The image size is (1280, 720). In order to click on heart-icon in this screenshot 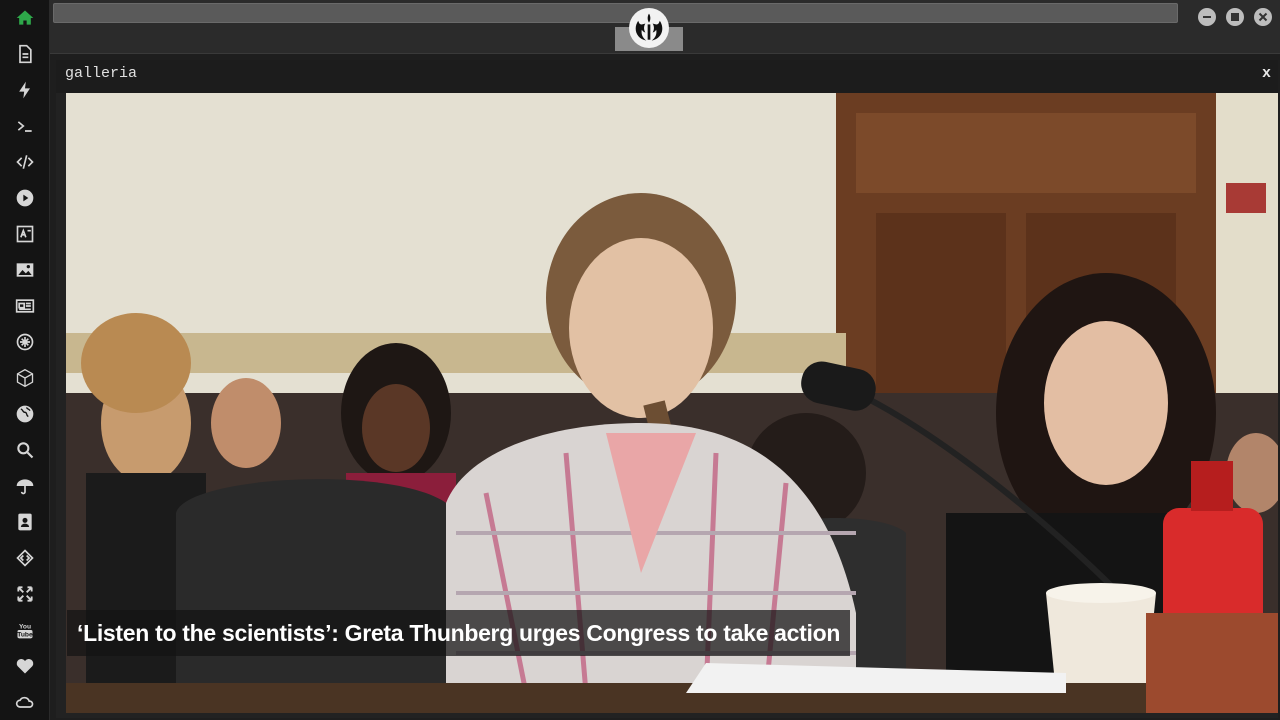, I will do `click(25, 666)`.